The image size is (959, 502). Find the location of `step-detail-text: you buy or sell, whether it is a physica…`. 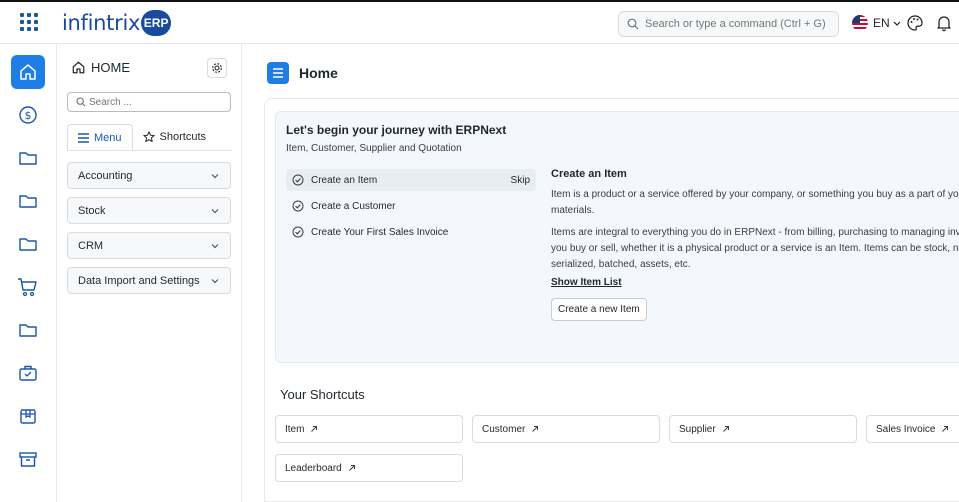

step-detail-text: you buy or sell, whether it is a physica… is located at coordinates (755, 248).